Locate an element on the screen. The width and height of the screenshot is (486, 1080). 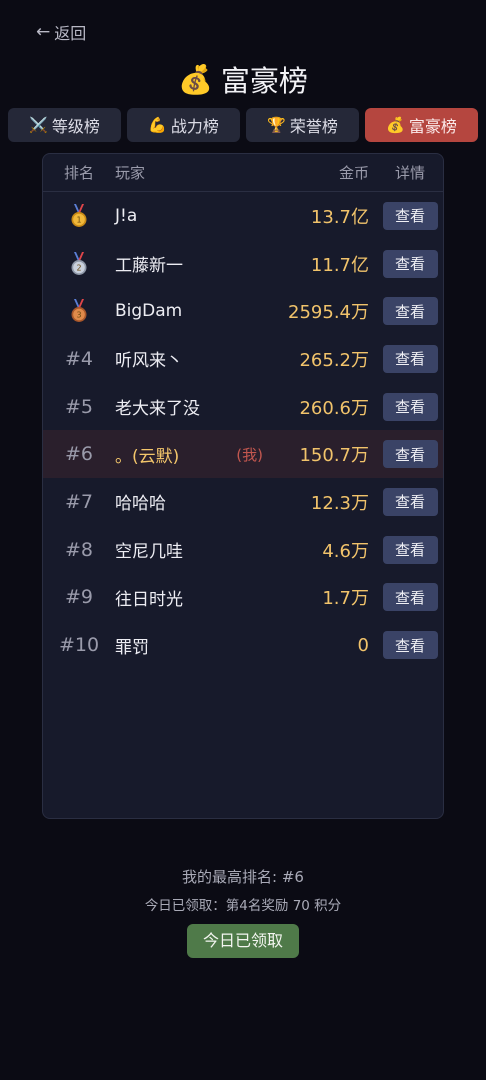
table-header: 排名 玩家 金币 详情 is located at coordinates (243, 173).